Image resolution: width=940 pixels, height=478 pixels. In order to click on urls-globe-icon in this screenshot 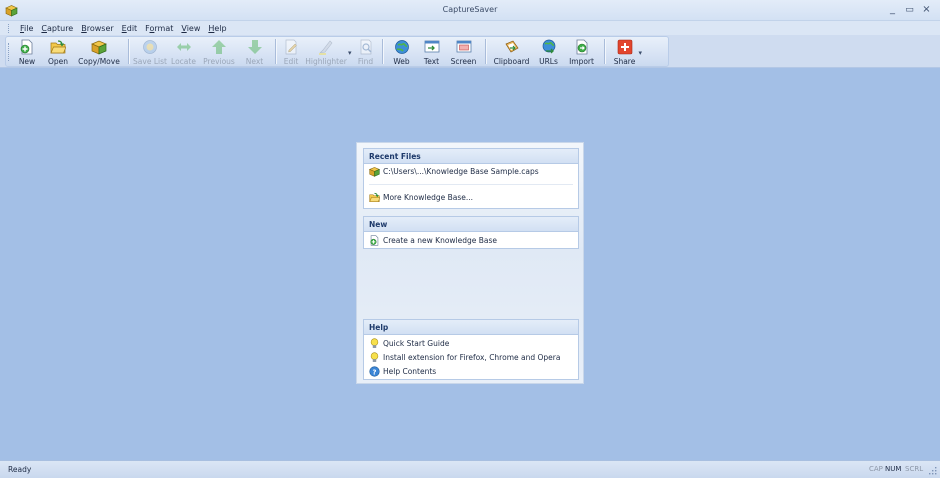, I will do `click(548, 46)`.